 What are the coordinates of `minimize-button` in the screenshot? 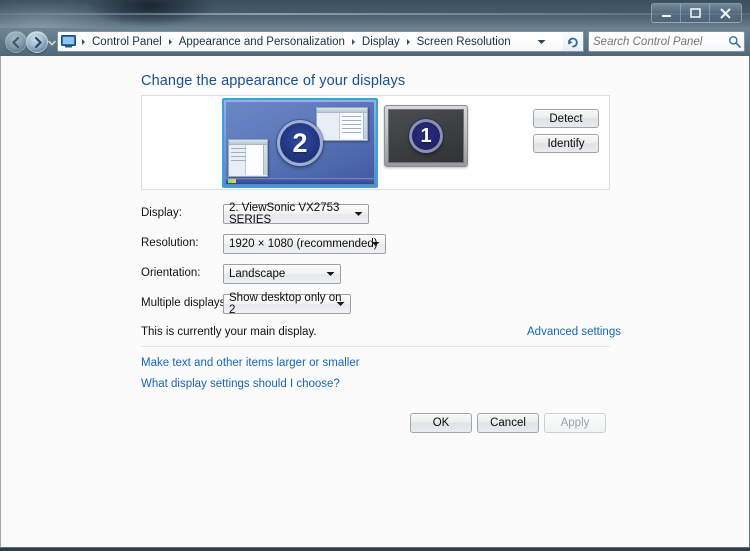 It's located at (666, 13).